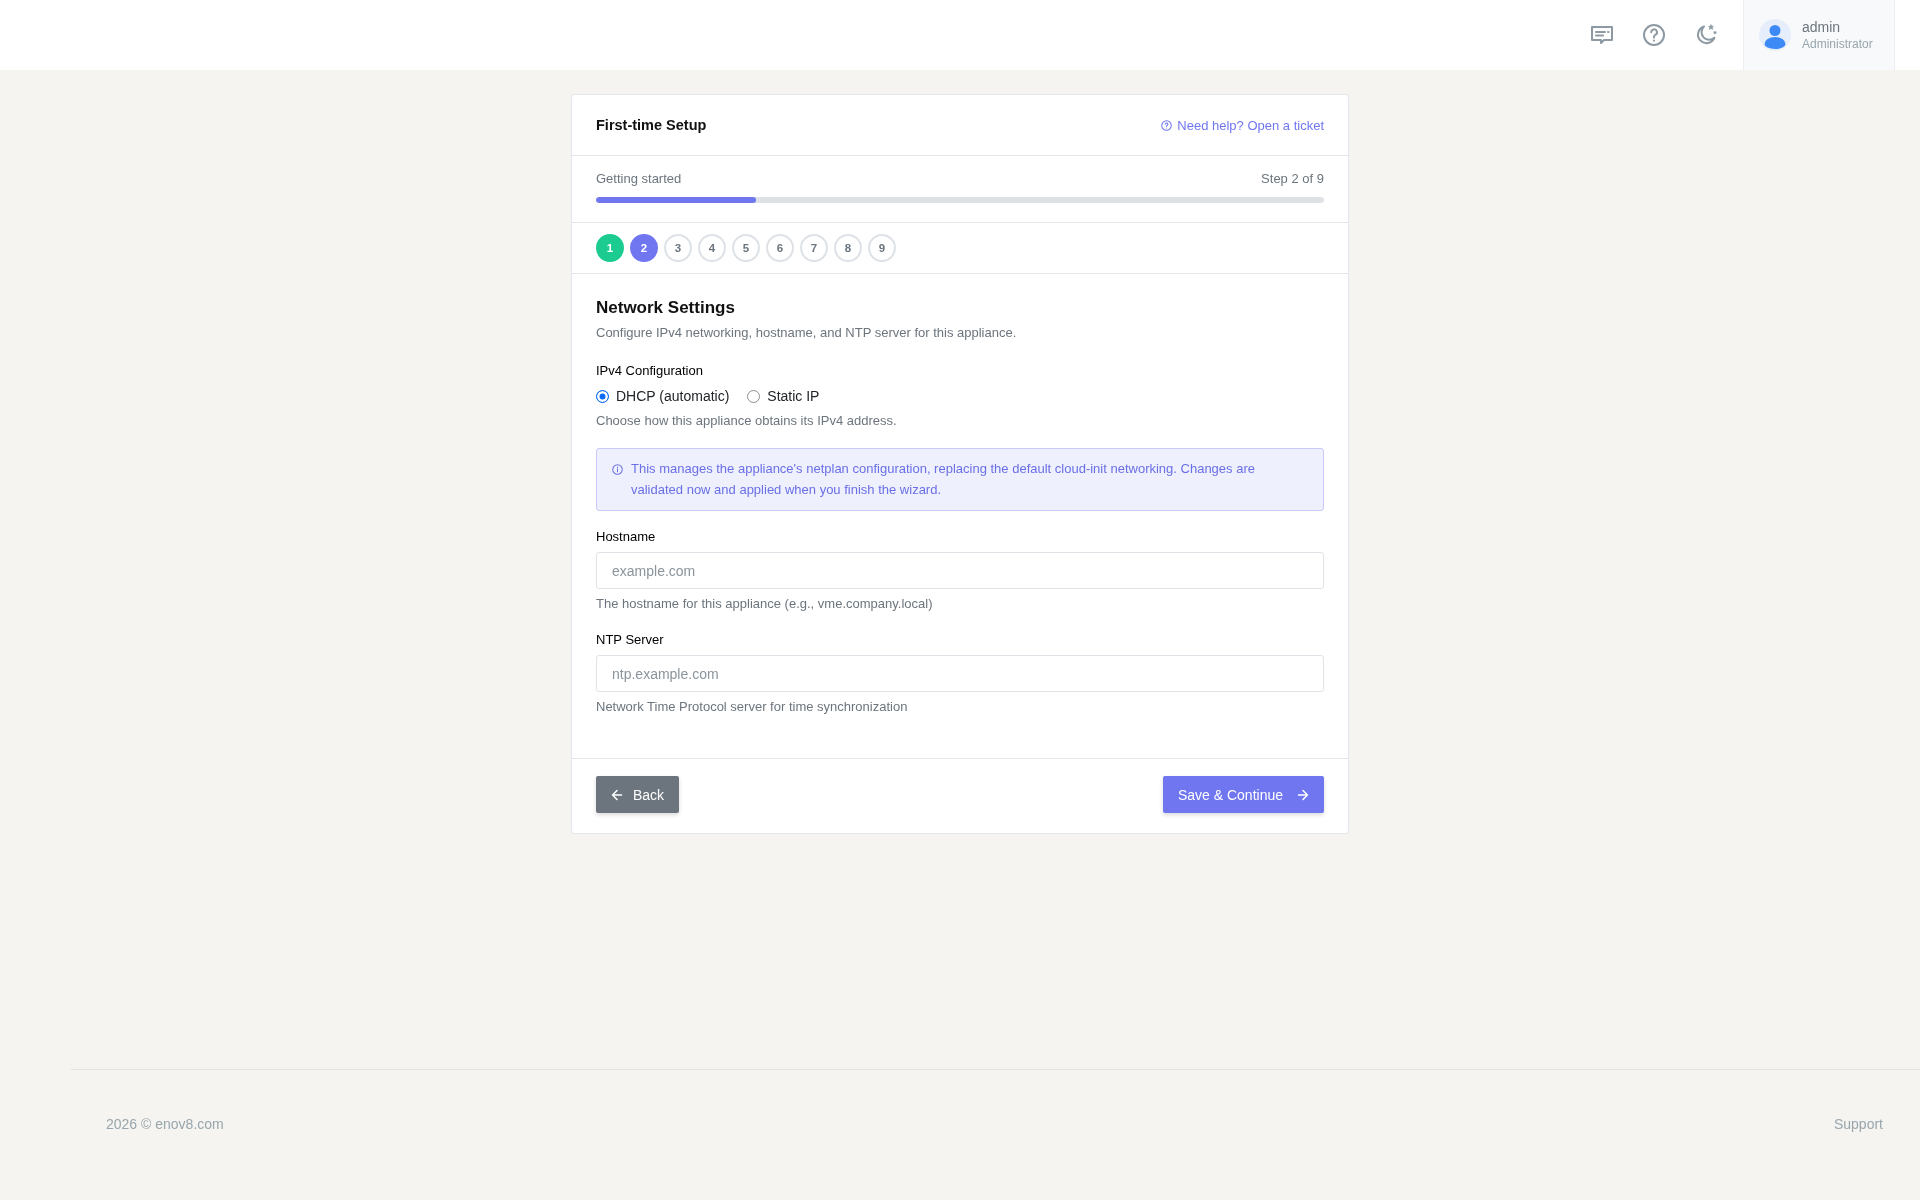 The image size is (1920, 1200). I want to click on field-label: IPv4 Configuration, so click(650, 371).